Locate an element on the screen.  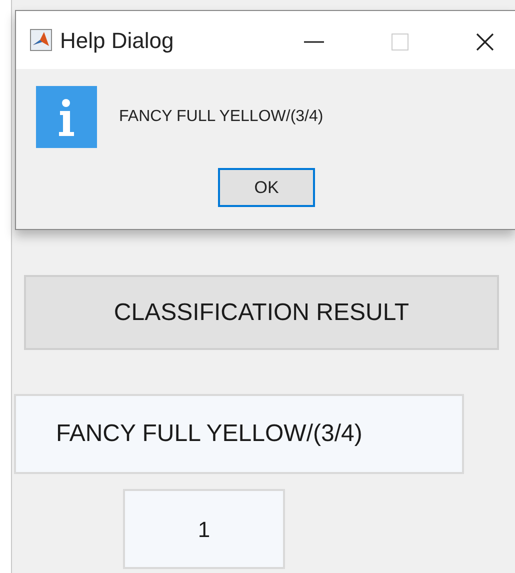
count-field: 1 is located at coordinates (204, 529).